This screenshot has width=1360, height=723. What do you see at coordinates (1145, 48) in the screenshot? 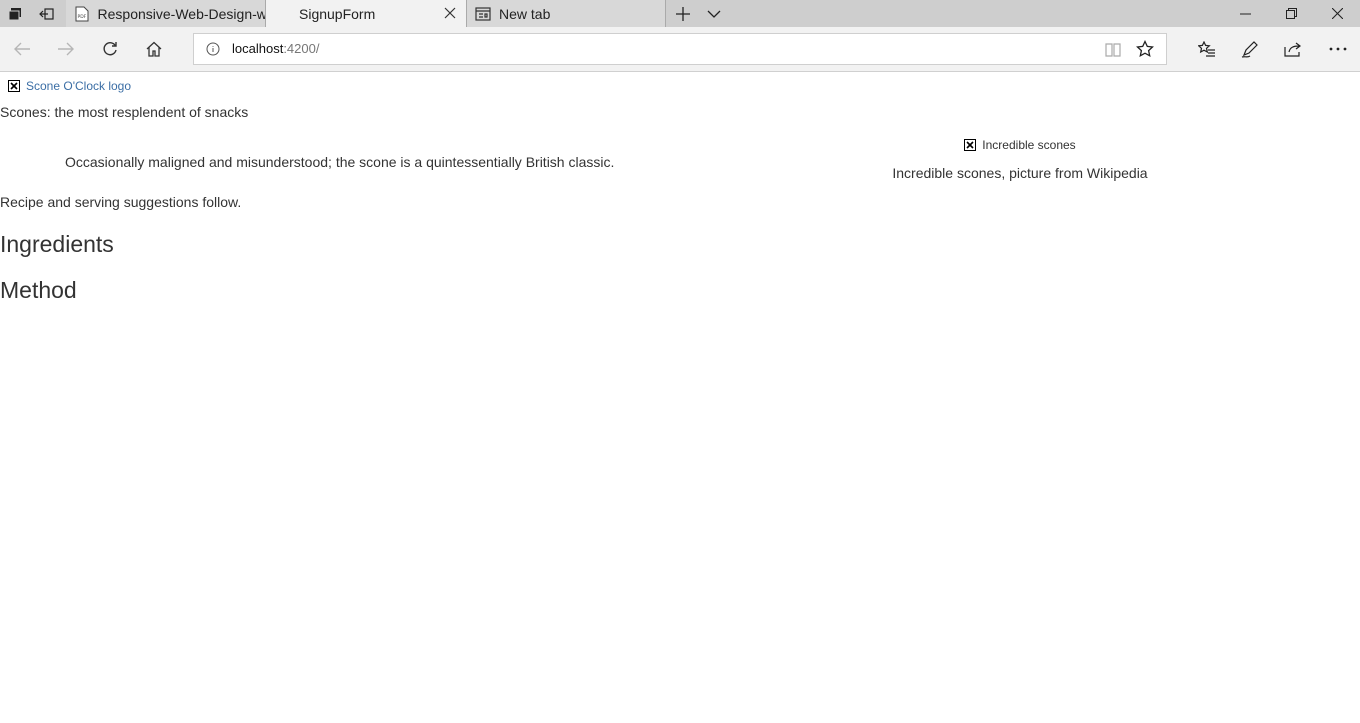
I see `favorite-star-icon` at bounding box center [1145, 48].